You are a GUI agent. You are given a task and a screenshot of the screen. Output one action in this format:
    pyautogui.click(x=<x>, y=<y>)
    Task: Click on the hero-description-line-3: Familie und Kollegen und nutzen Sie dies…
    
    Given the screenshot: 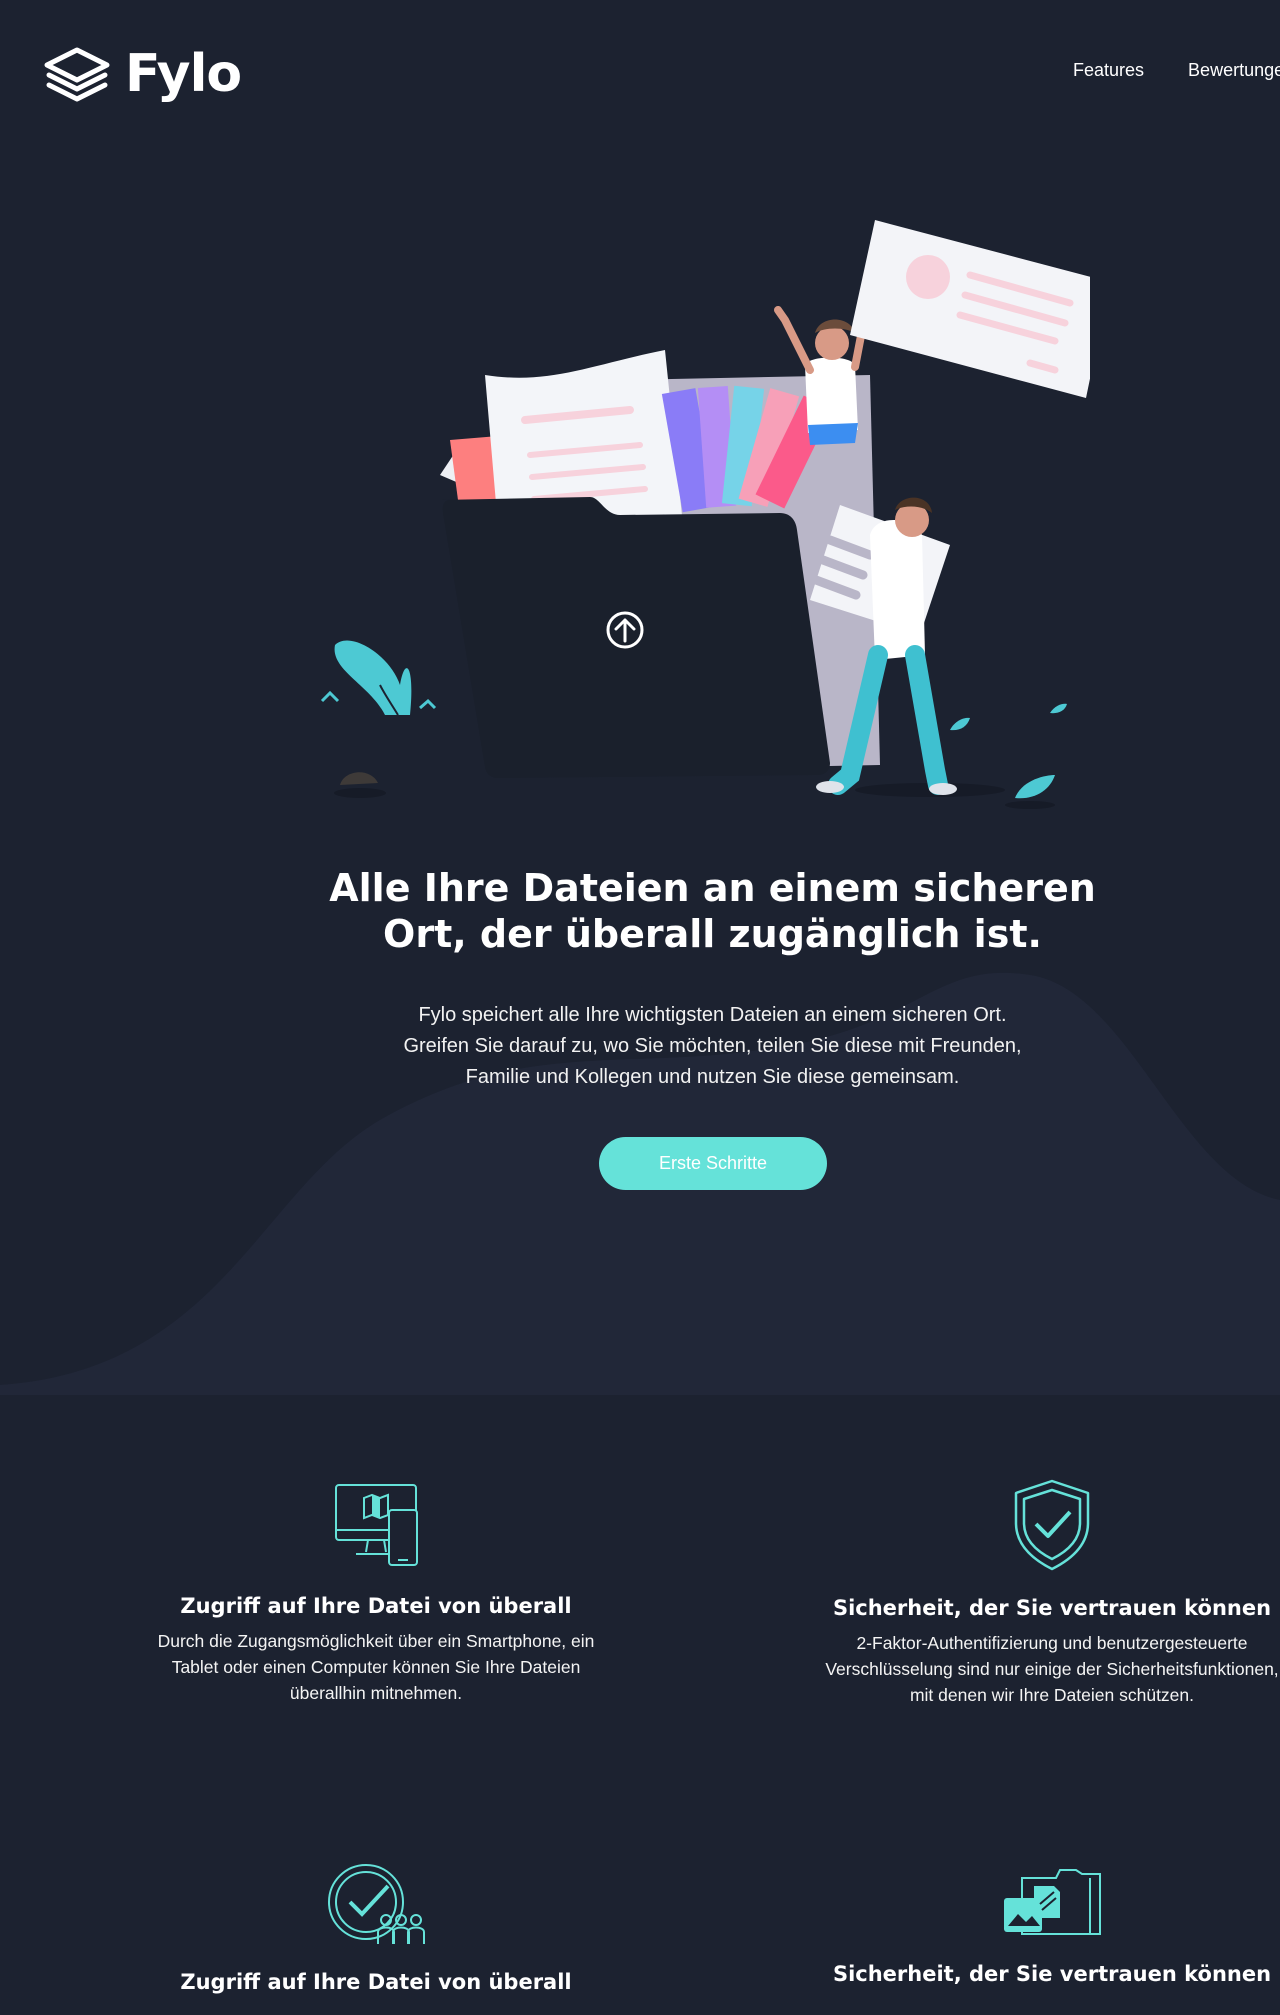 What is the action you would take?
    pyautogui.click(x=712, y=1077)
    